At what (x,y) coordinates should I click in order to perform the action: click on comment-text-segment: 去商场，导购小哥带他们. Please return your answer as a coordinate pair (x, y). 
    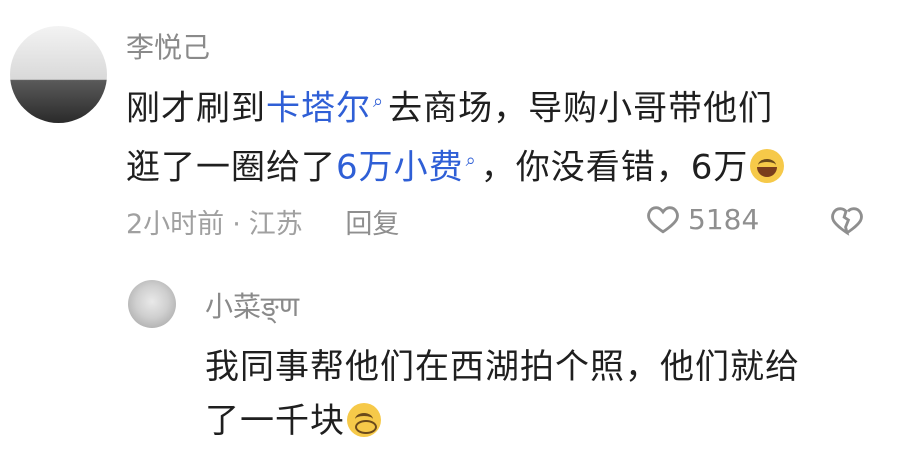
    Looking at the image, I should click on (581, 108).